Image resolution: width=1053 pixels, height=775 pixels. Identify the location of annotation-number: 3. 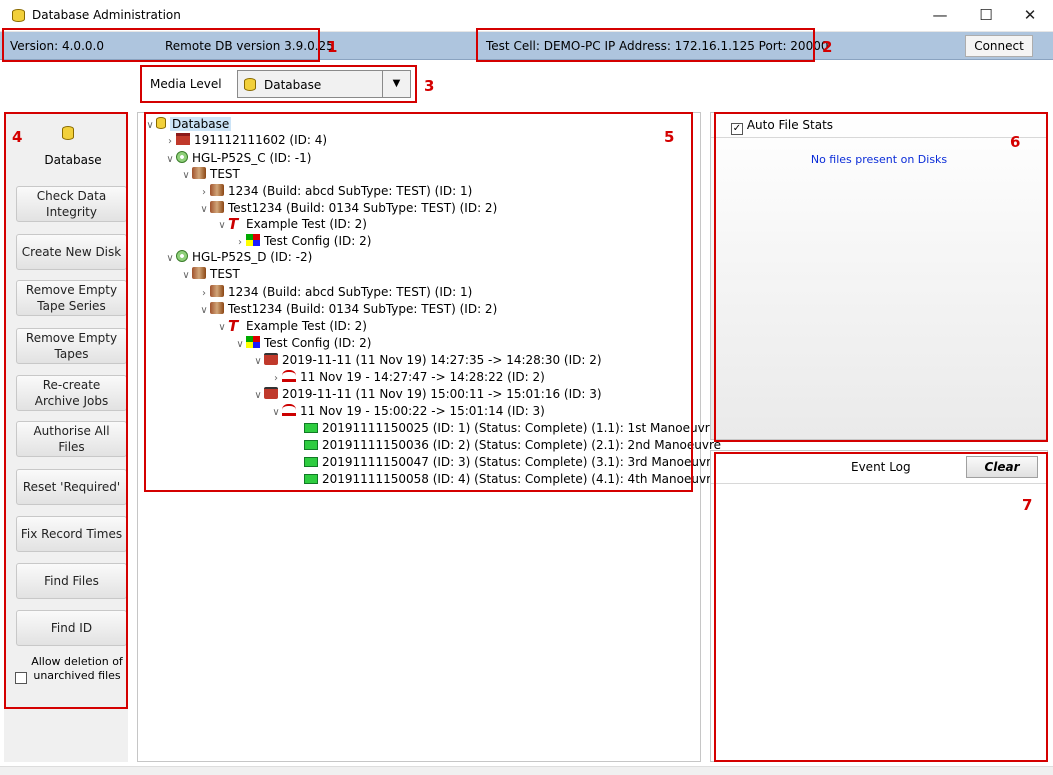
(429, 86).